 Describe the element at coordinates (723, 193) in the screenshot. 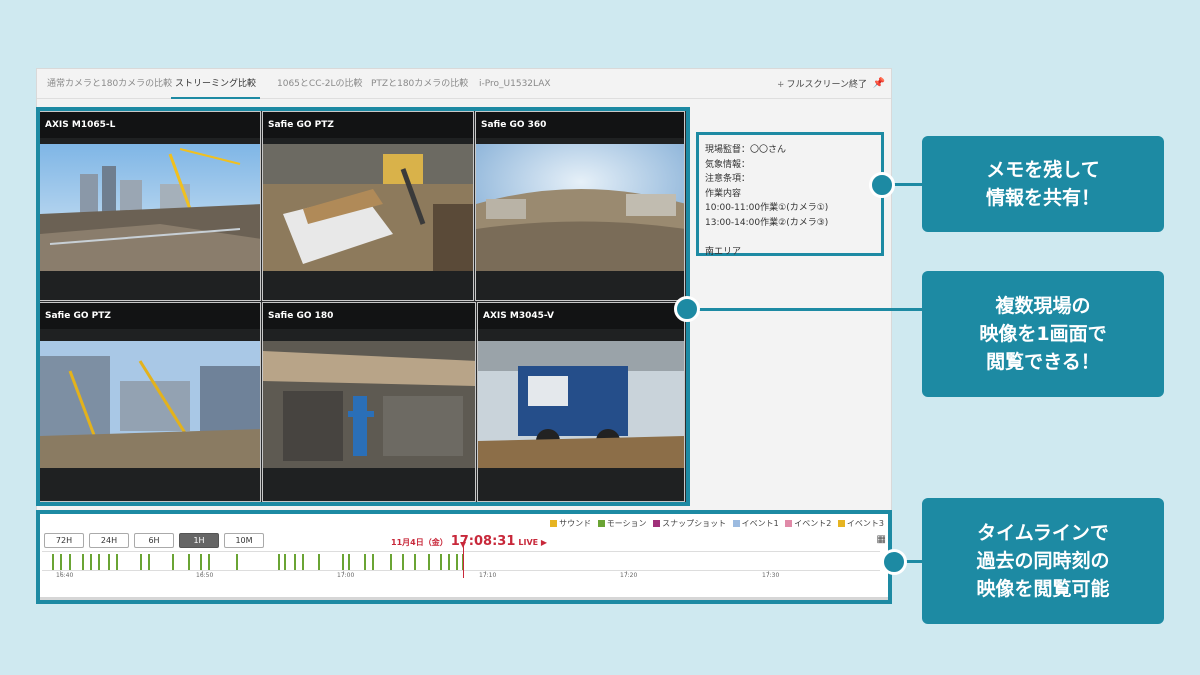

I see `memo-line: 作業内容` at that location.